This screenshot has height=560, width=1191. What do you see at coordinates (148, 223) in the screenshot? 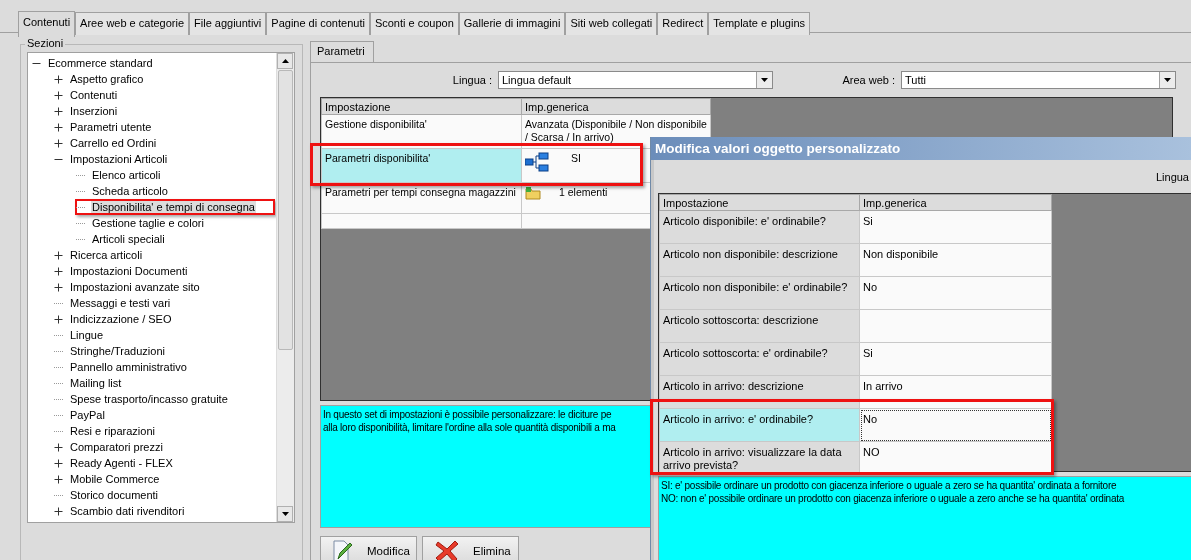
I see `tree-item: Gestione taglie e colori` at bounding box center [148, 223].